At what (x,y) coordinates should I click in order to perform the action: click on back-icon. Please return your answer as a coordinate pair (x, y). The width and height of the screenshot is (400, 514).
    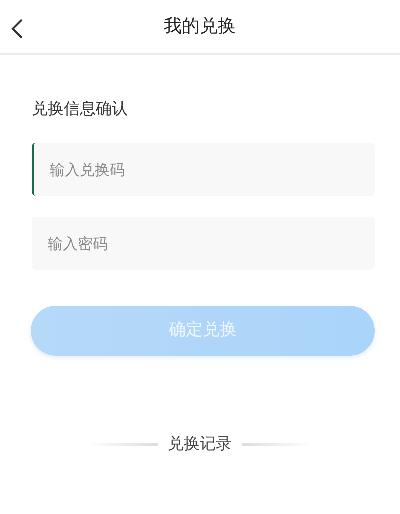
    Looking at the image, I should click on (17, 29).